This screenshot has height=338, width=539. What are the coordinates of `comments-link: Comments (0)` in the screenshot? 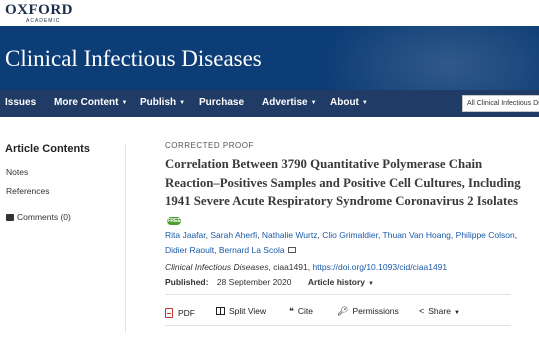 It's located at (38, 217).